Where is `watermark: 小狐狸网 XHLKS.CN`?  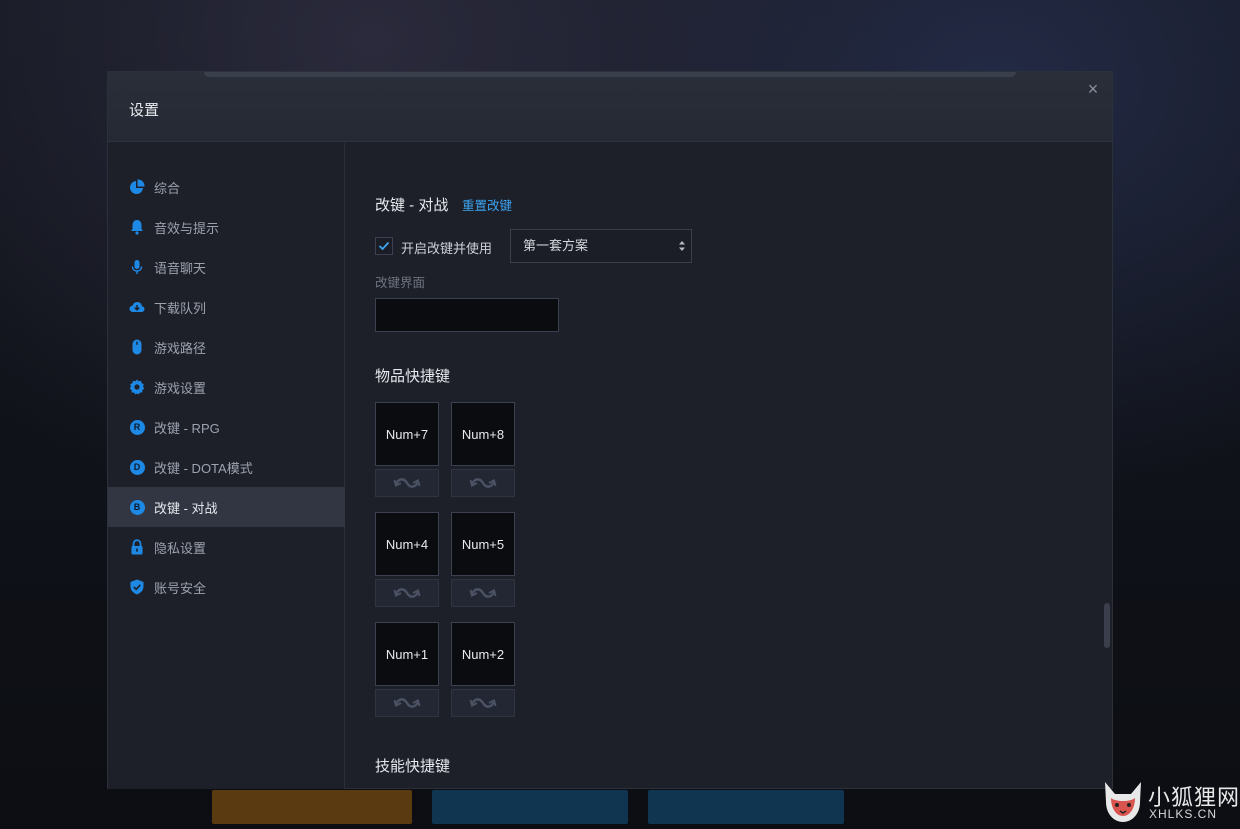 watermark: 小狐狸网 XHLKS.CN is located at coordinates (1170, 802).